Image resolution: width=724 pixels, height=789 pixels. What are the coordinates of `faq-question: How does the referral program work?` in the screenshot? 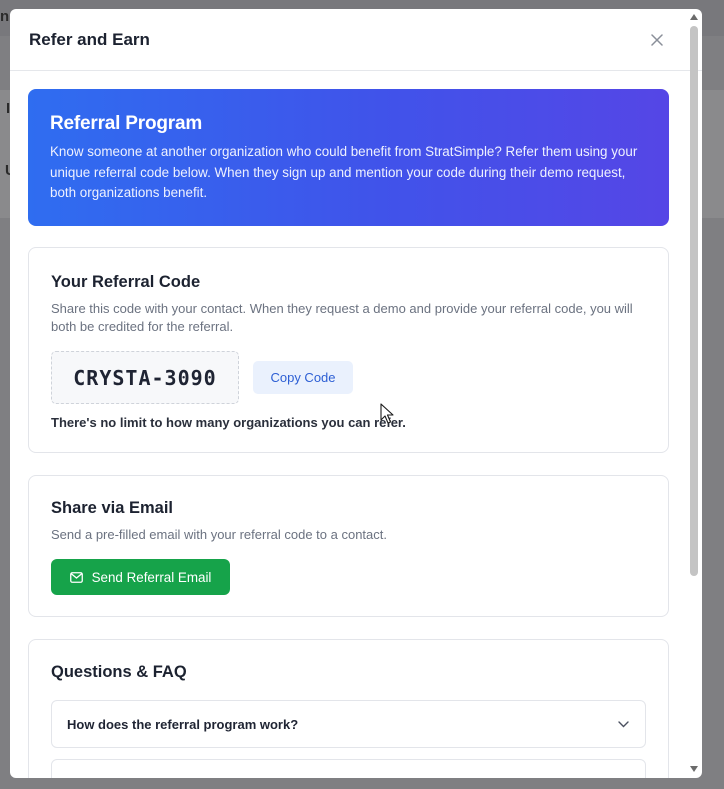 It's located at (183, 724).